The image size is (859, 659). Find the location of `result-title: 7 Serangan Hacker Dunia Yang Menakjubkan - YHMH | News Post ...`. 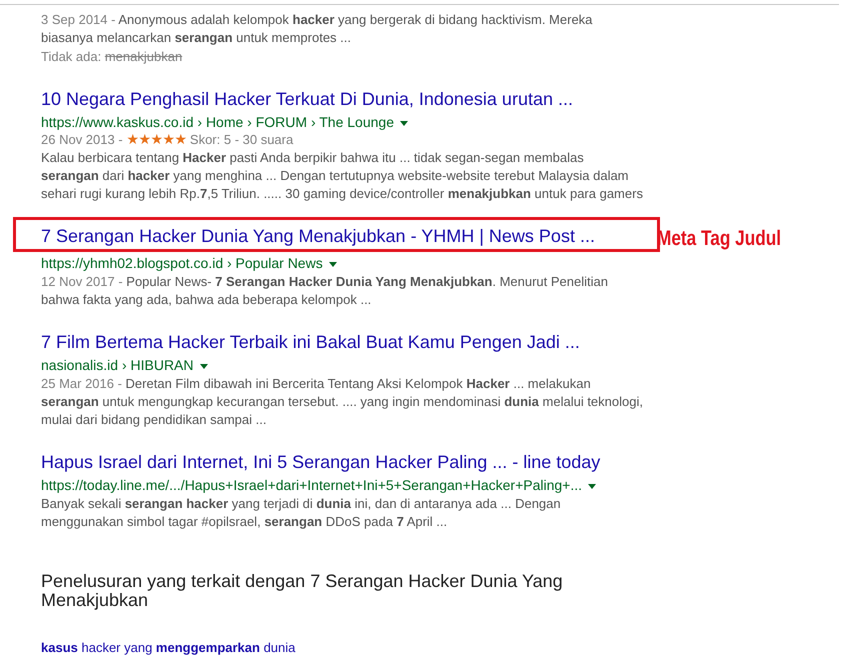

result-title: 7 Serangan Hacker Dunia Yang Menakjubkan - YHMH | News Post ... is located at coordinates (318, 236).